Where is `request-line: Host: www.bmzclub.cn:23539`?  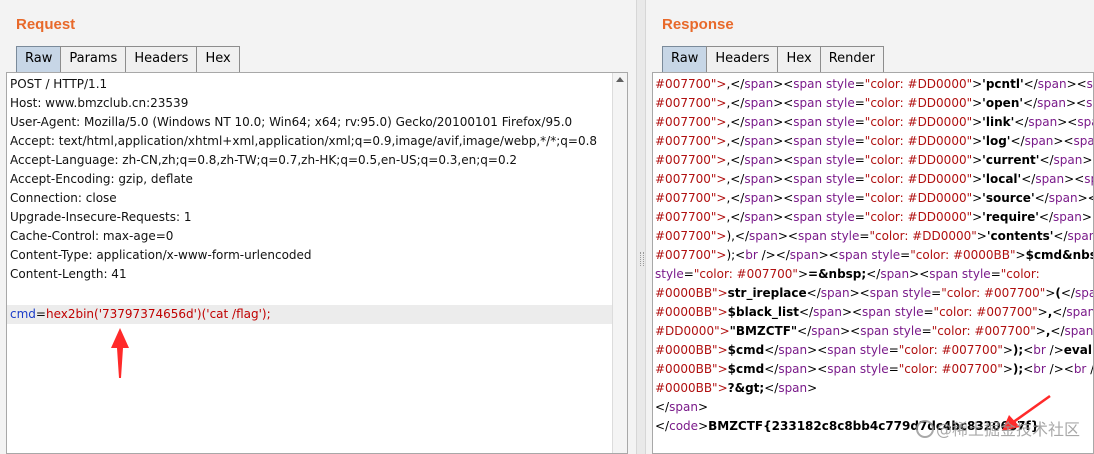 request-line: Host: www.bmzclub.cn:23539 is located at coordinates (99, 103).